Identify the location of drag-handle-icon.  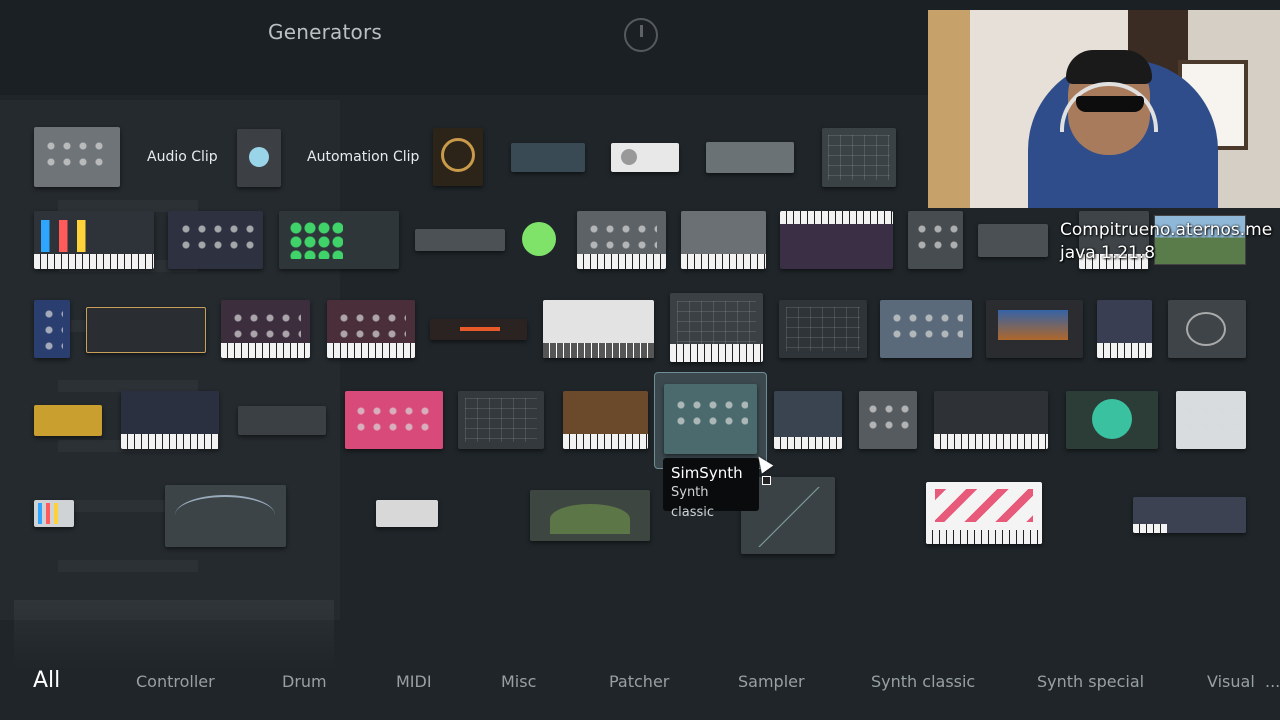
(766, 480).